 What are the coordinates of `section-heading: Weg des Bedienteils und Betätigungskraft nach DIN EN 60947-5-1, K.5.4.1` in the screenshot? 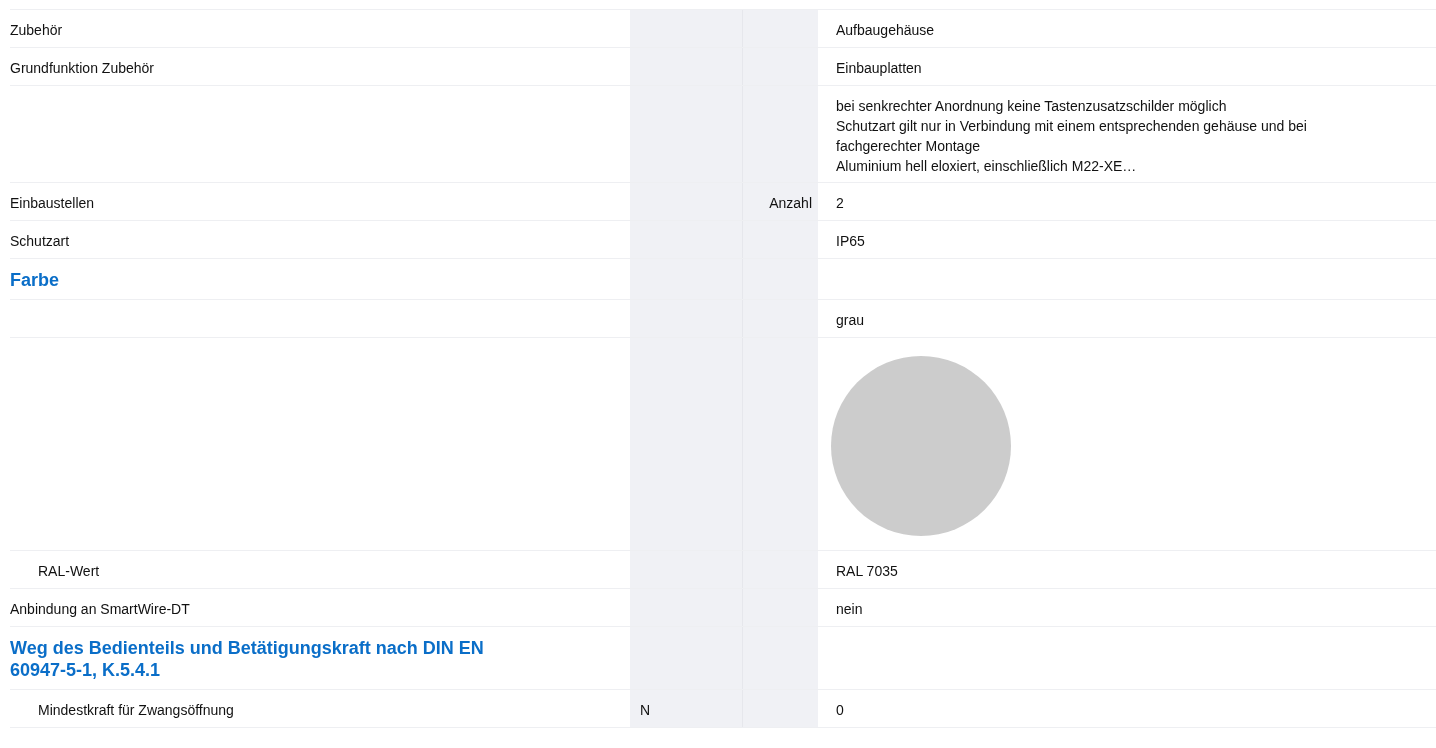 It's located at (247, 659).